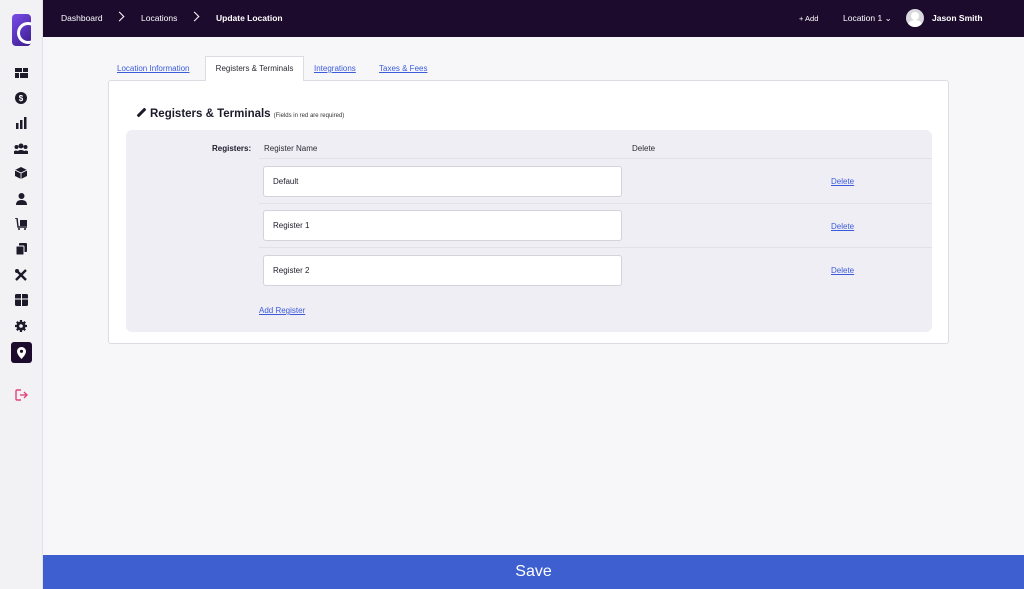 The image size is (1024, 589). Describe the element at coordinates (21, 148) in the screenshot. I see `customers-icon` at that location.